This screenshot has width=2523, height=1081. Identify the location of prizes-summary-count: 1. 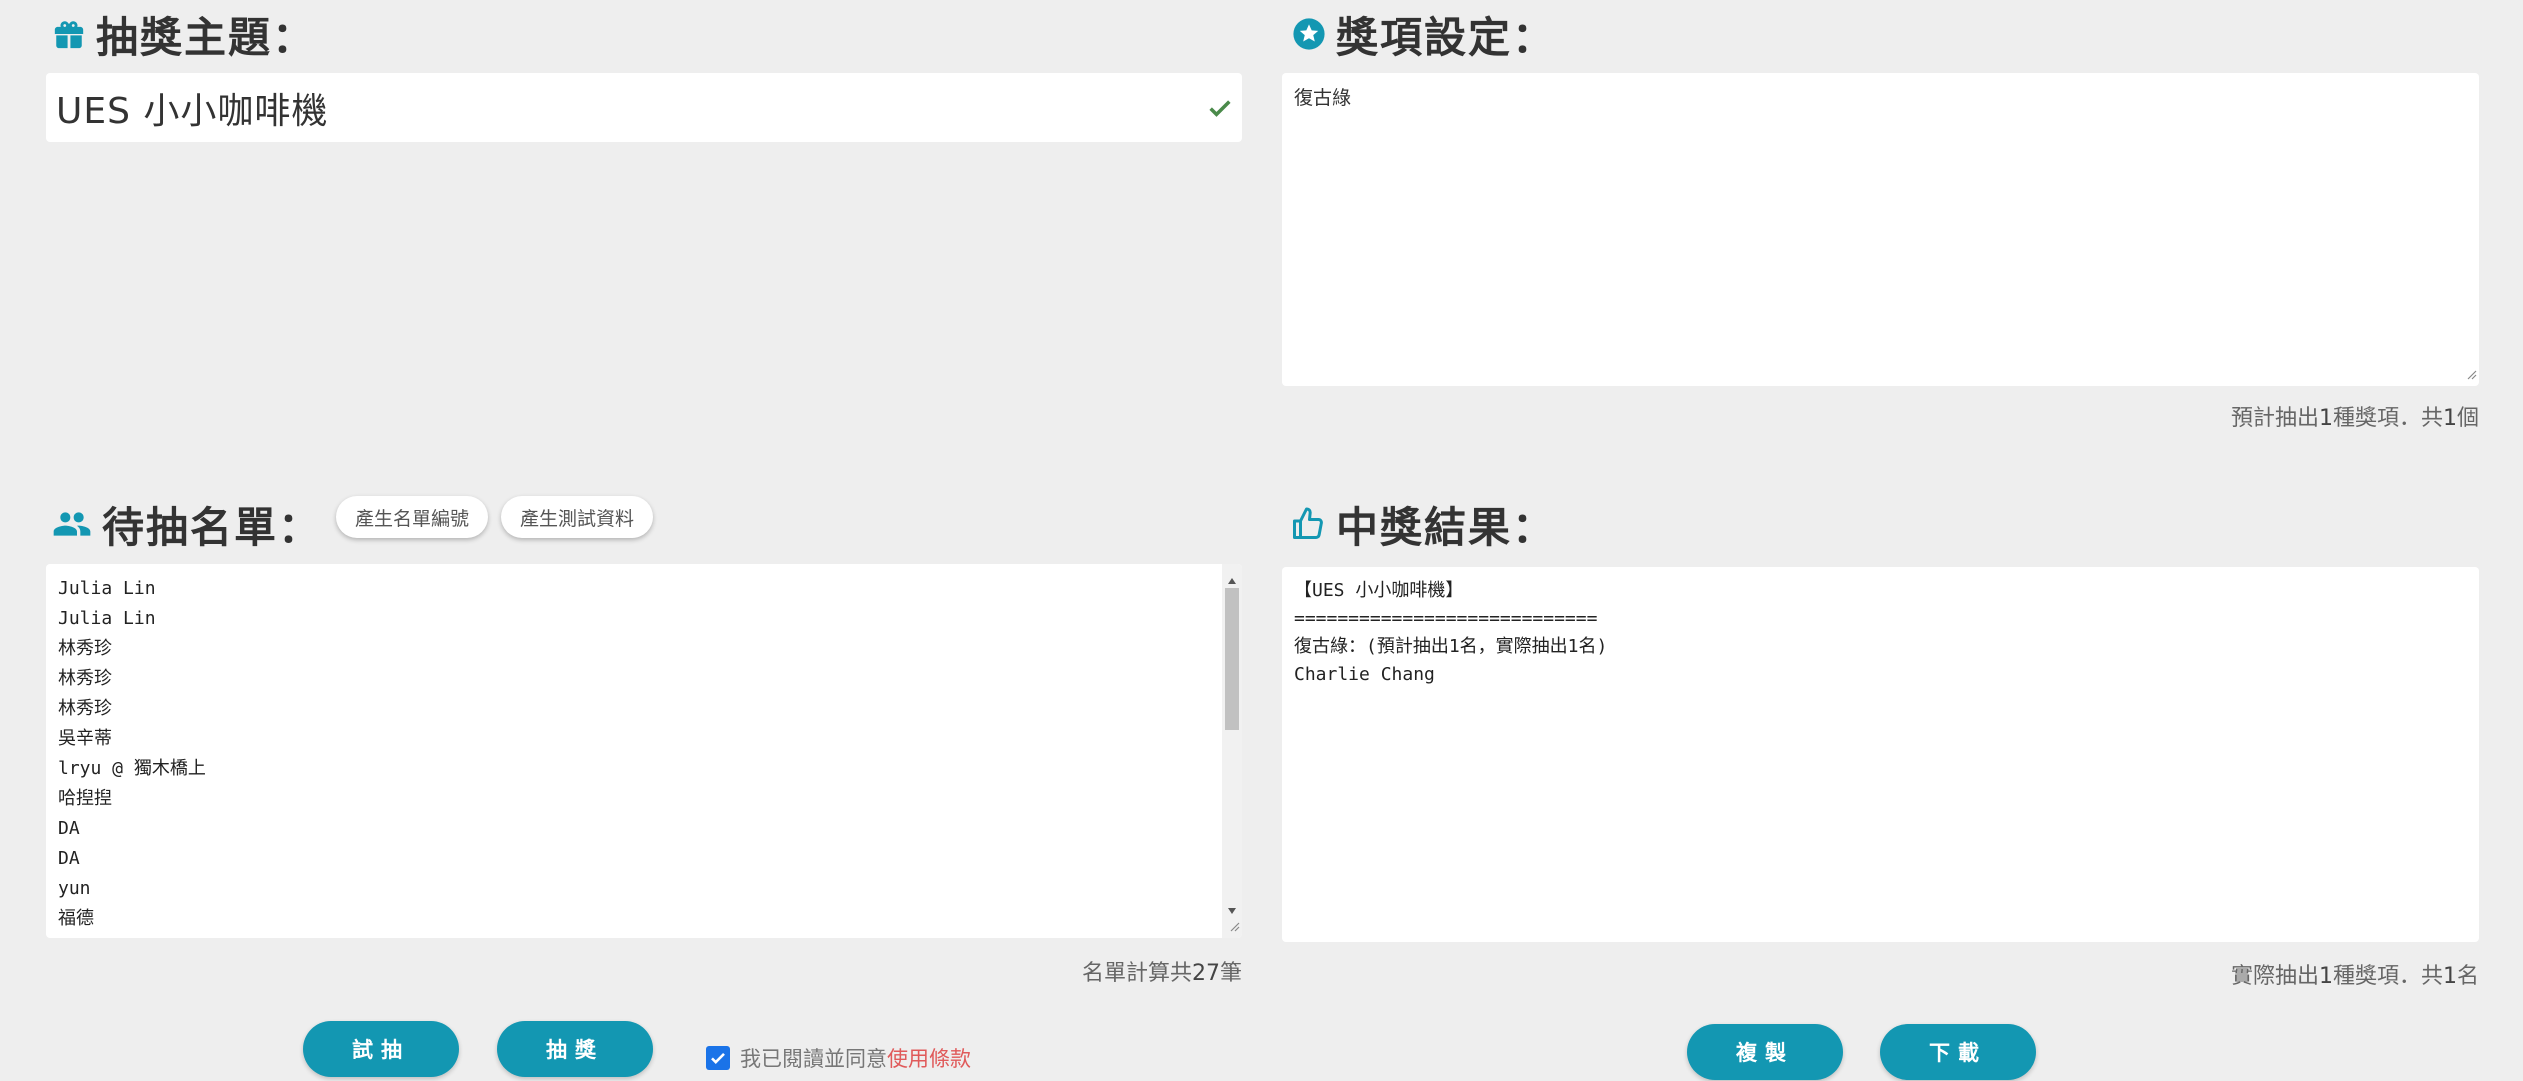
(2449, 418).